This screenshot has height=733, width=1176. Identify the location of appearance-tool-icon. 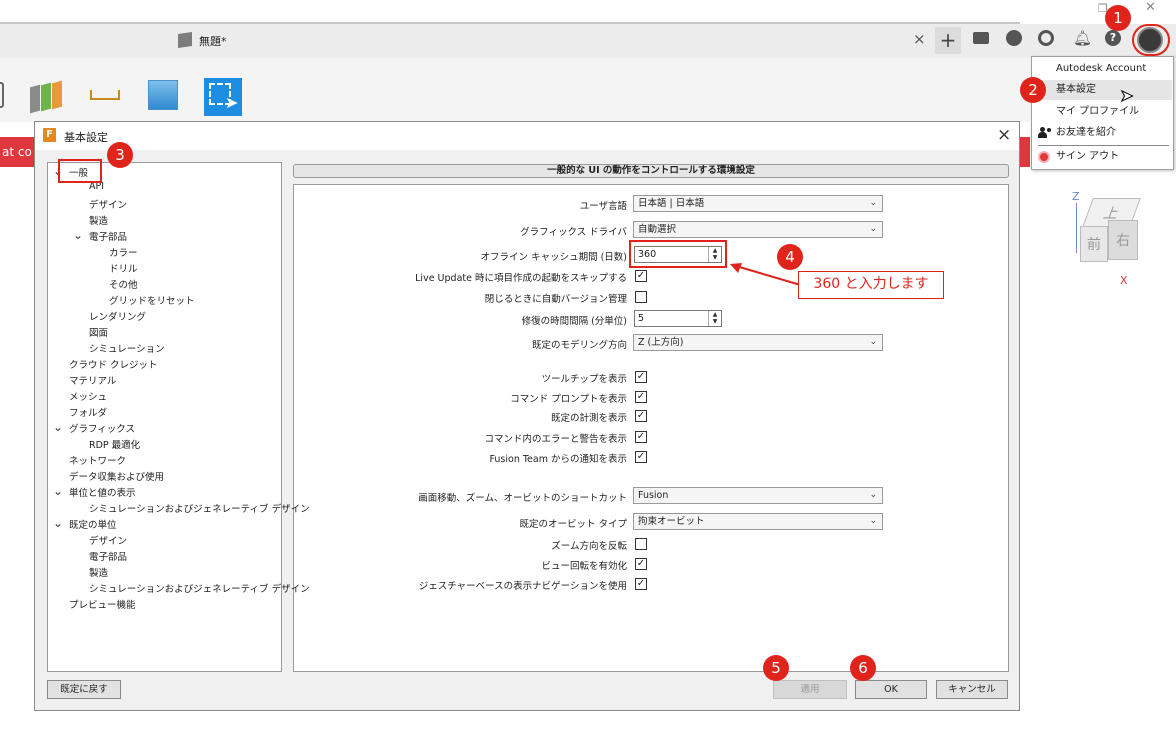
(46, 97).